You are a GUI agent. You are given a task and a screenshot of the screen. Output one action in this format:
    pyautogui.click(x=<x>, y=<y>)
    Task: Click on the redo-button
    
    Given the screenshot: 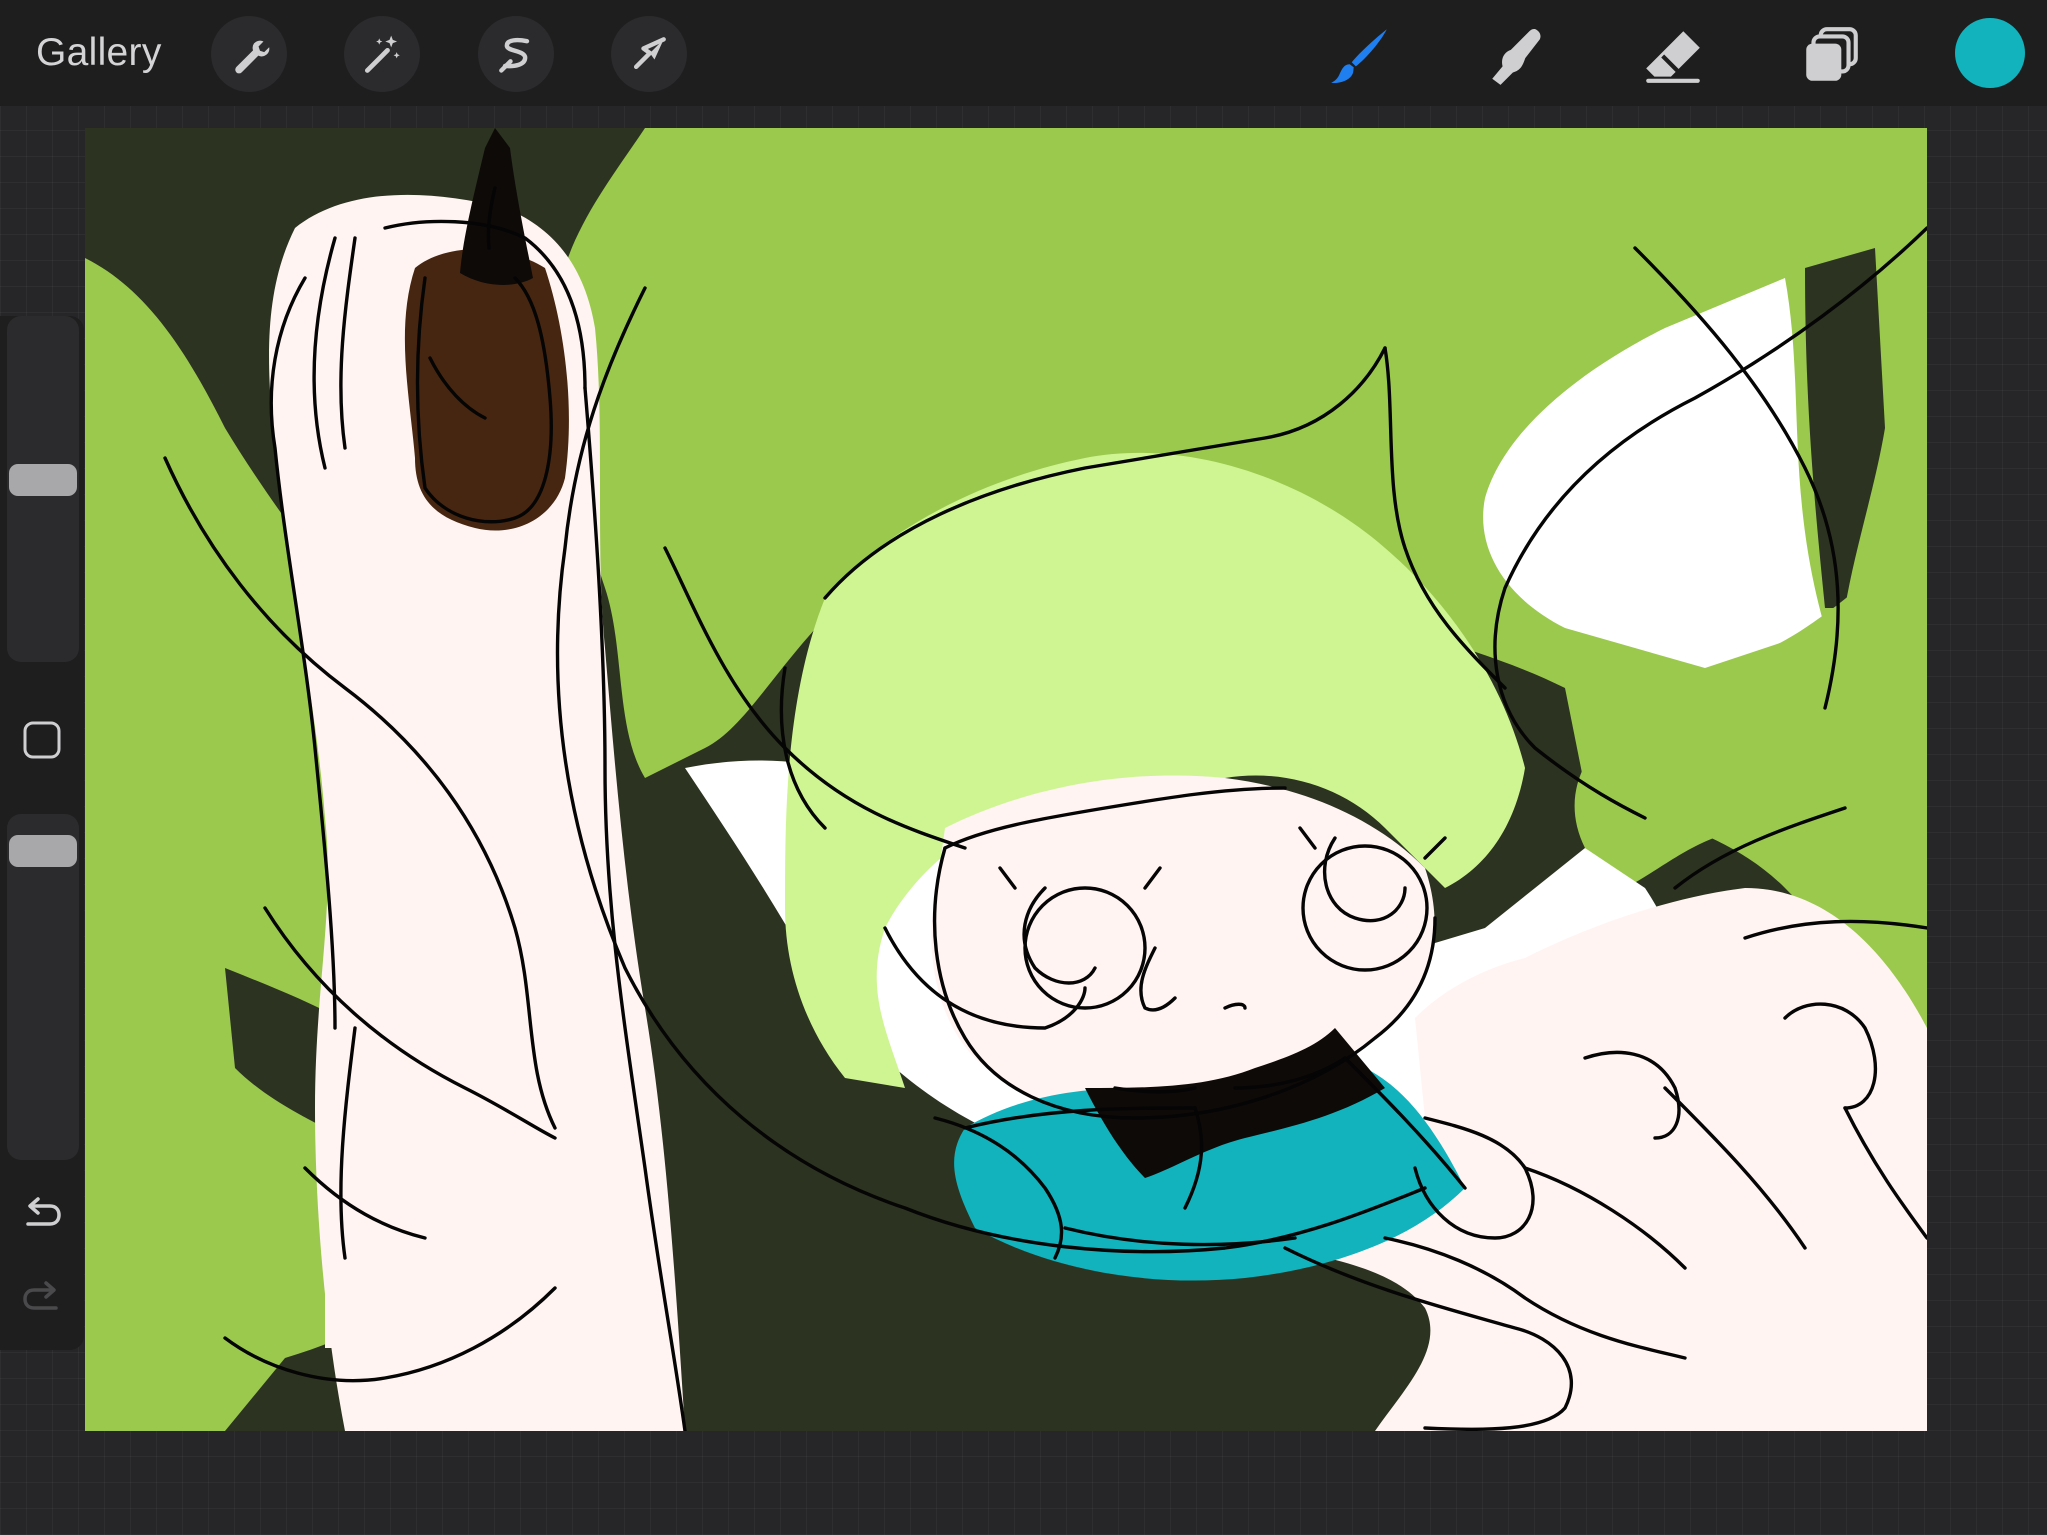 What is the action you would take?
    pyautogui.click(x=42, y=1298)
    